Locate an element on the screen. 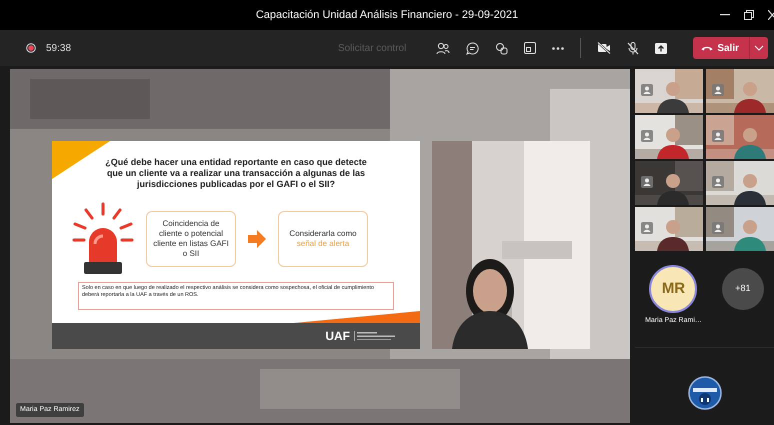  caret-icon is located at coordinates (759, 48).